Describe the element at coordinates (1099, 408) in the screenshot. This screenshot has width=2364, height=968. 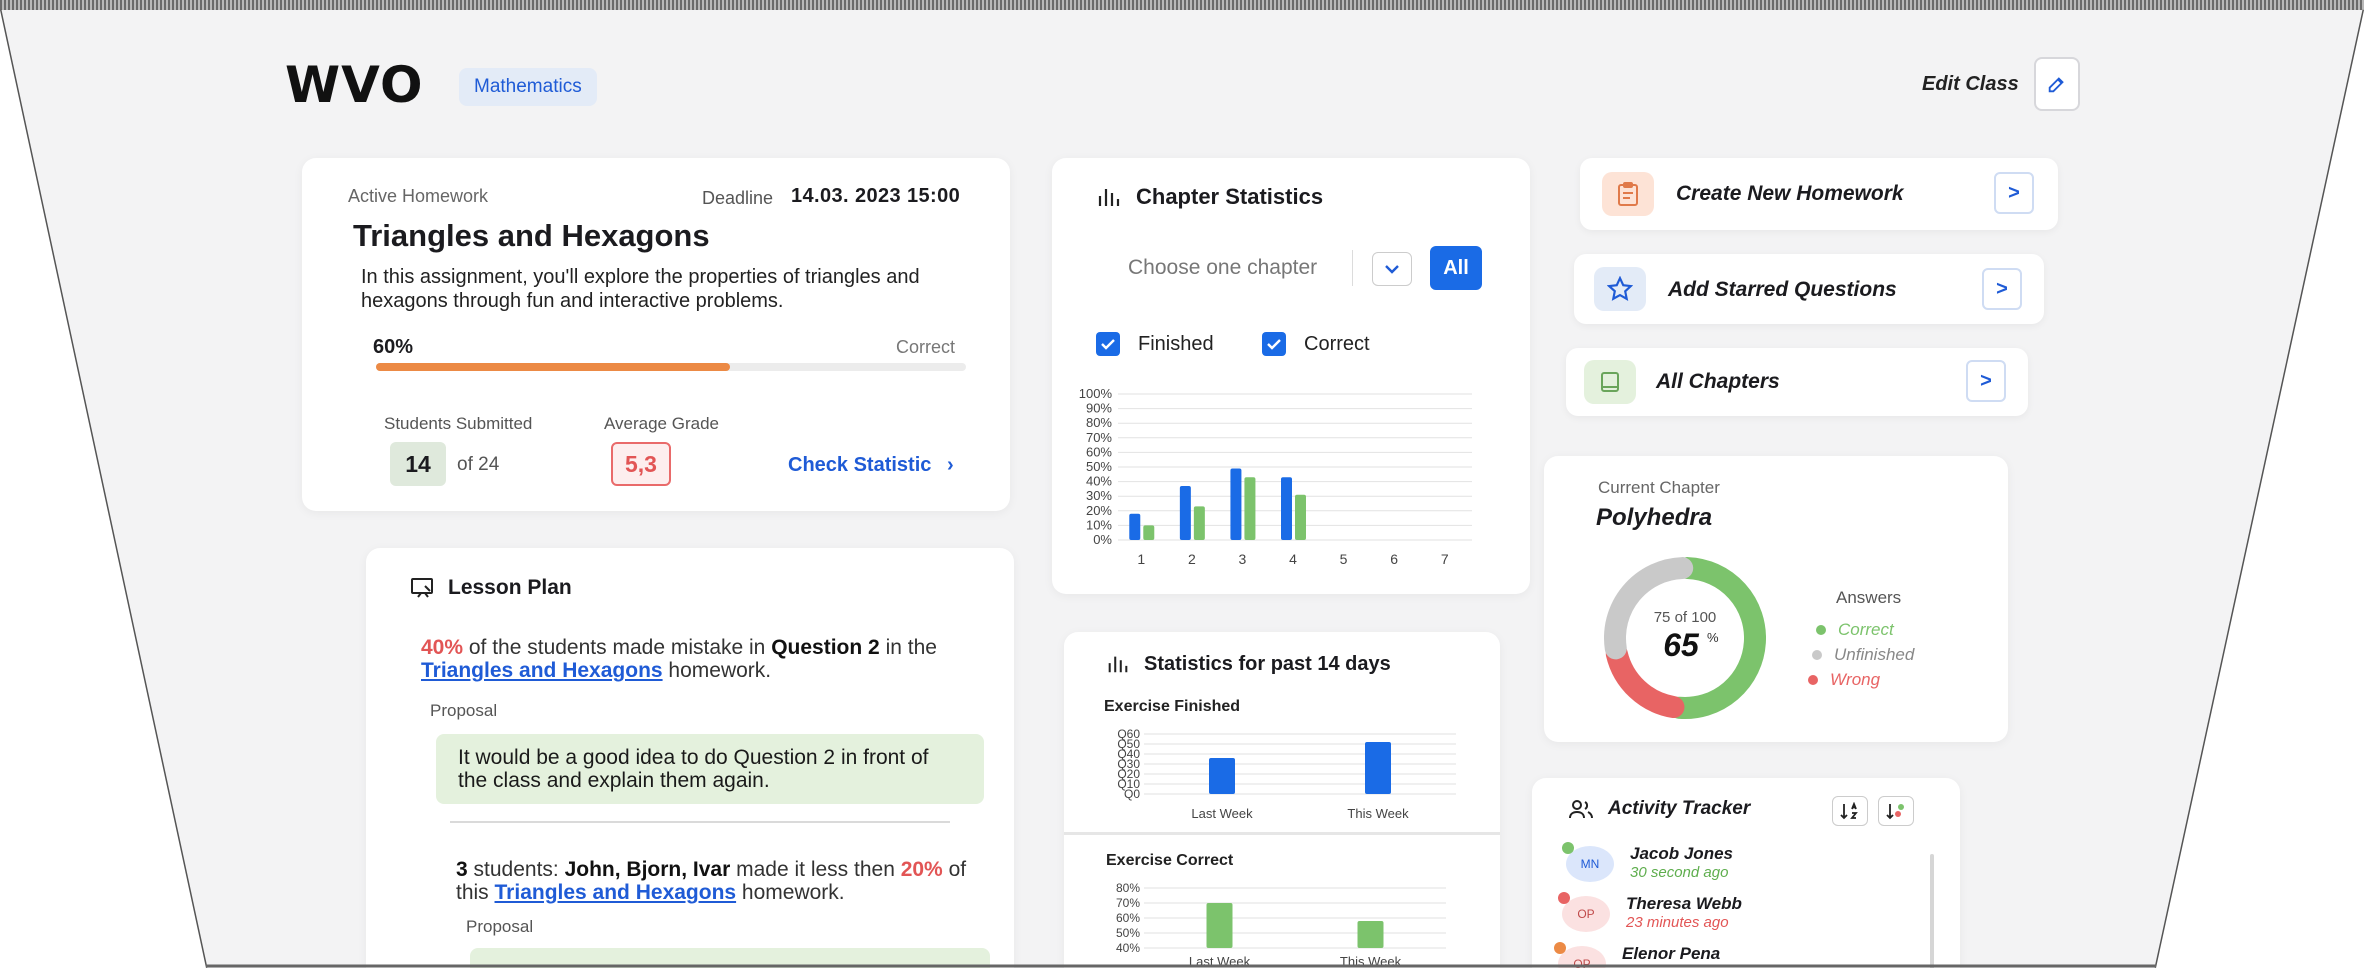
I see `y-tick-label: 90%` at that location.